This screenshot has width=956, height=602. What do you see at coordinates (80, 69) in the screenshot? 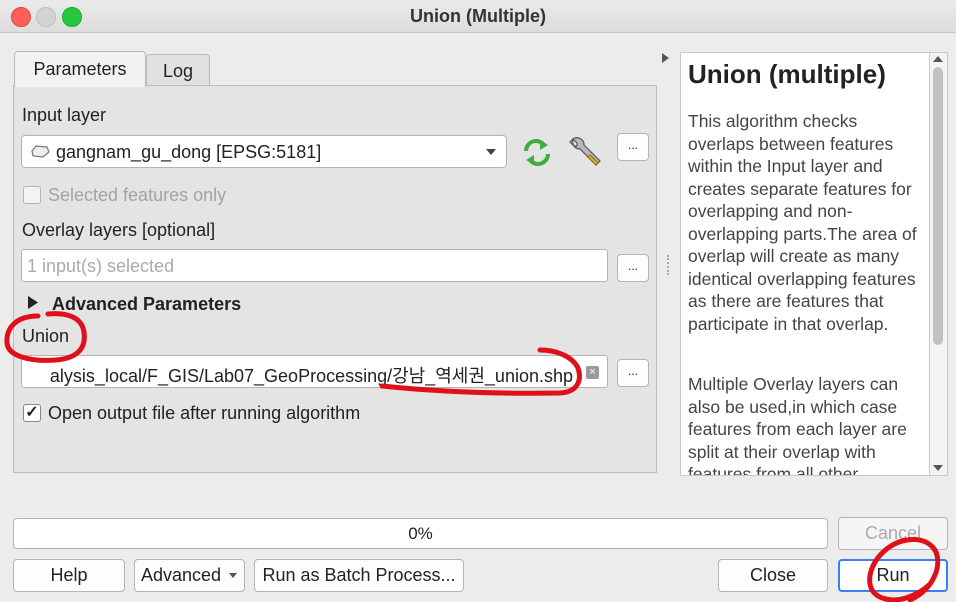
I see `tab-parameters: Parameters` at bounding box center [80, 69].